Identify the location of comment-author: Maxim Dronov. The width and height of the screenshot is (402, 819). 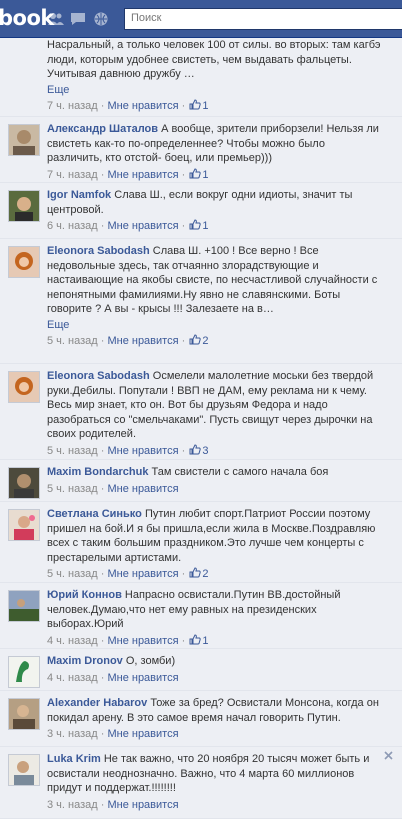
(85, 661).